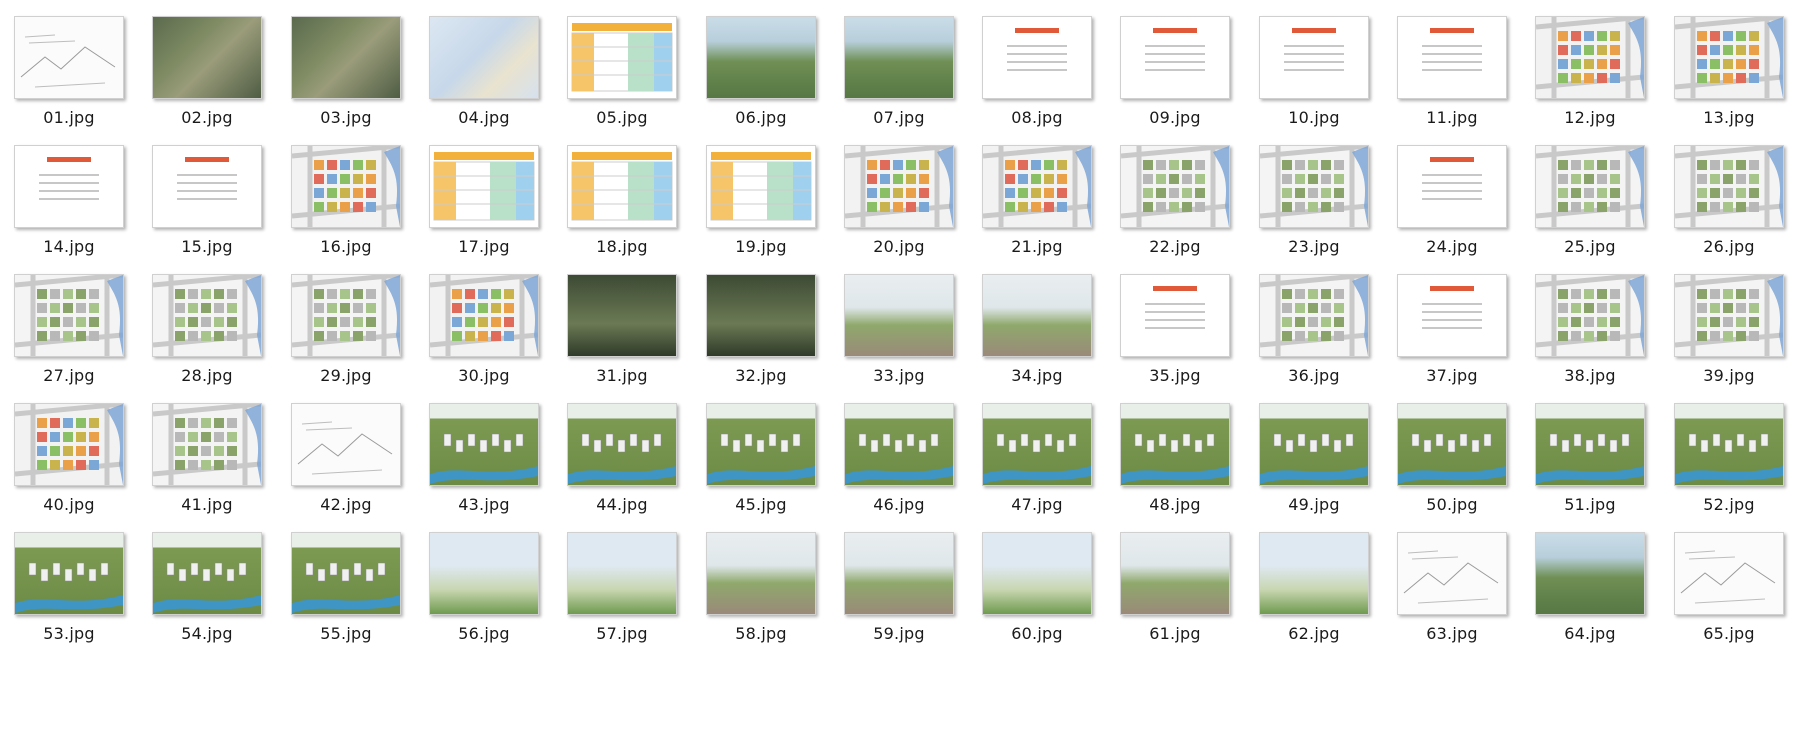  I want to click on file-thumbnail-item: 47.jpg, so click(1037, 476).